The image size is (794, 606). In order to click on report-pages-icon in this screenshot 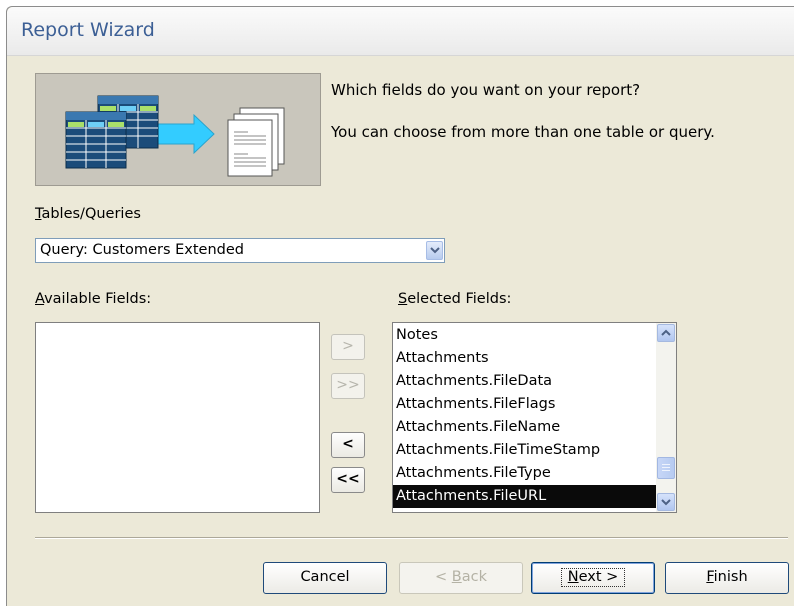, I will do `click(256, 142)`.